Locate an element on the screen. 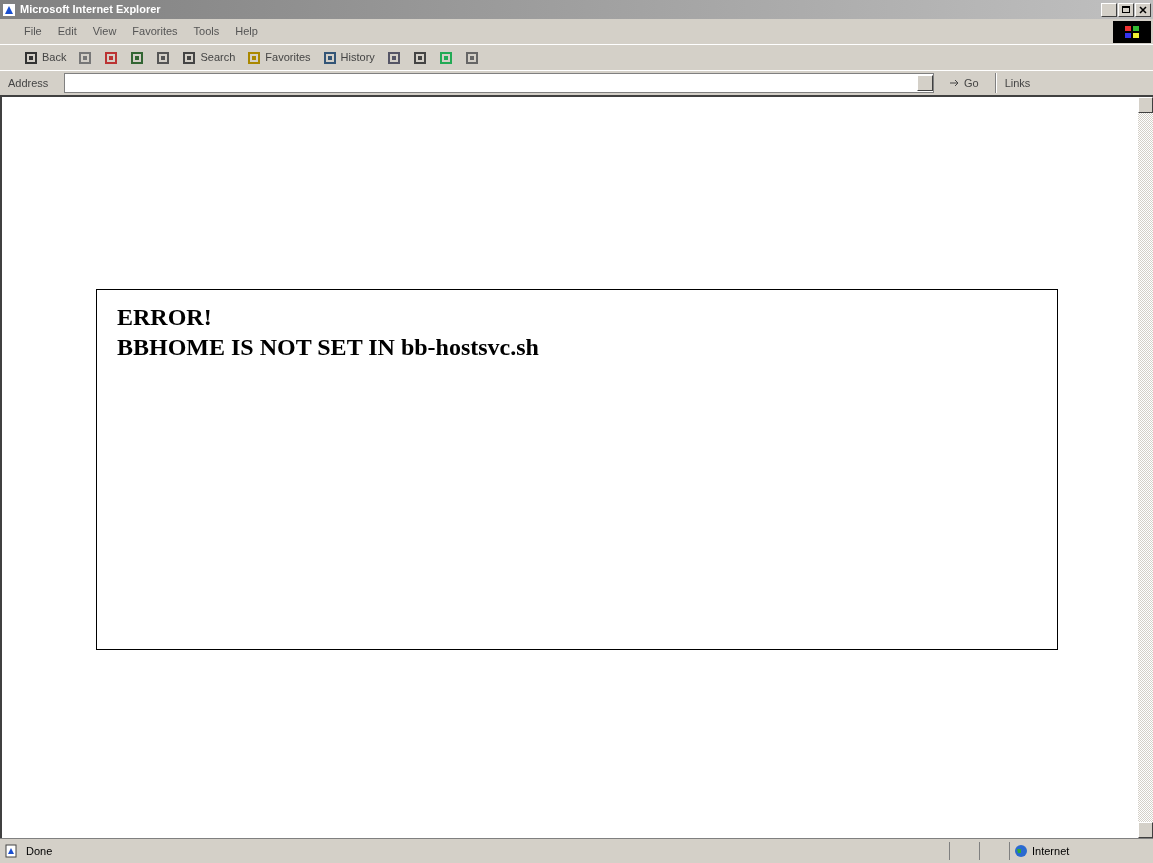 The image size is (1153, 863). maximize-icon is located at coordinates (1126, 9).